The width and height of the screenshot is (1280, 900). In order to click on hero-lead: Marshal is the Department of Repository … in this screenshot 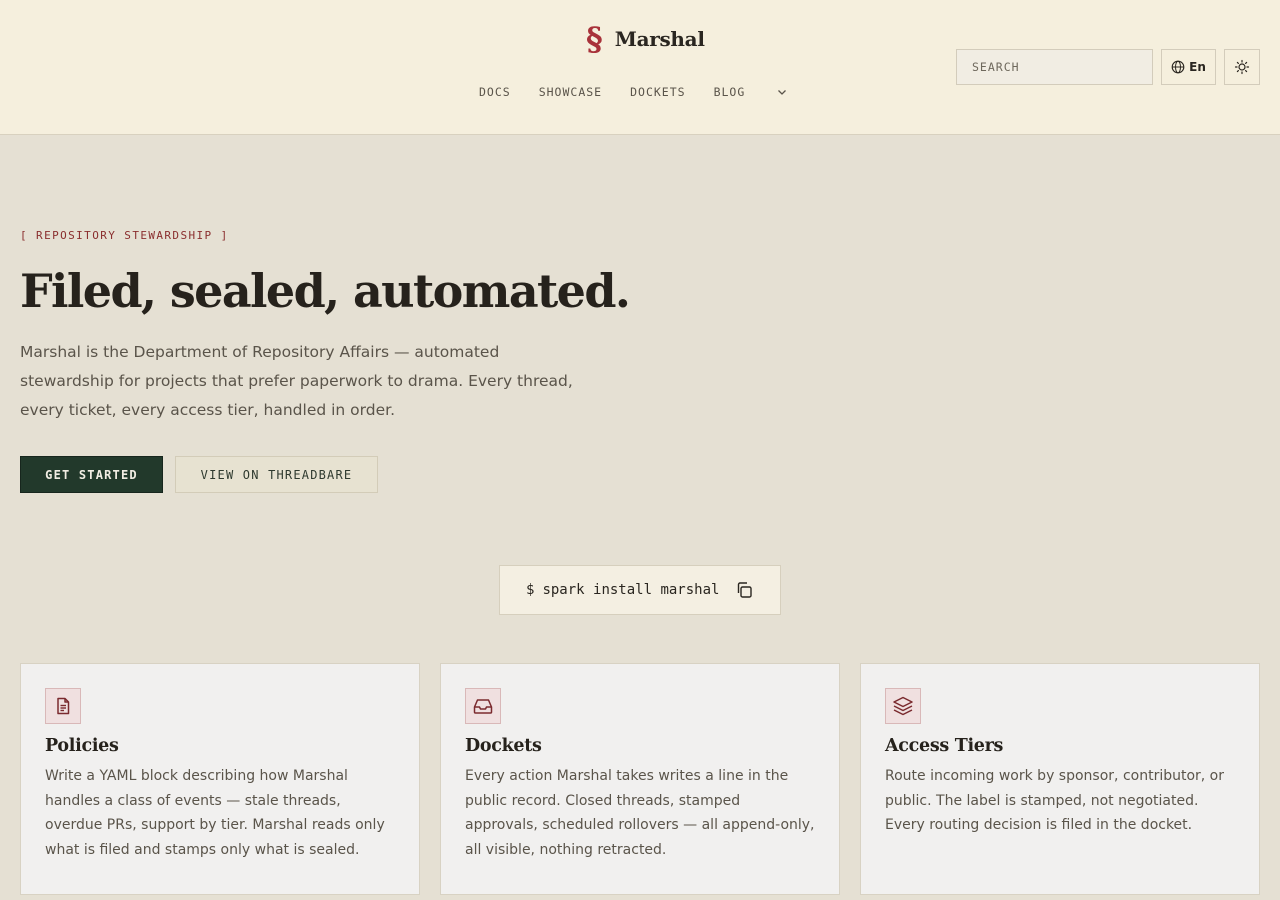, I will do `click(296, 381)`.